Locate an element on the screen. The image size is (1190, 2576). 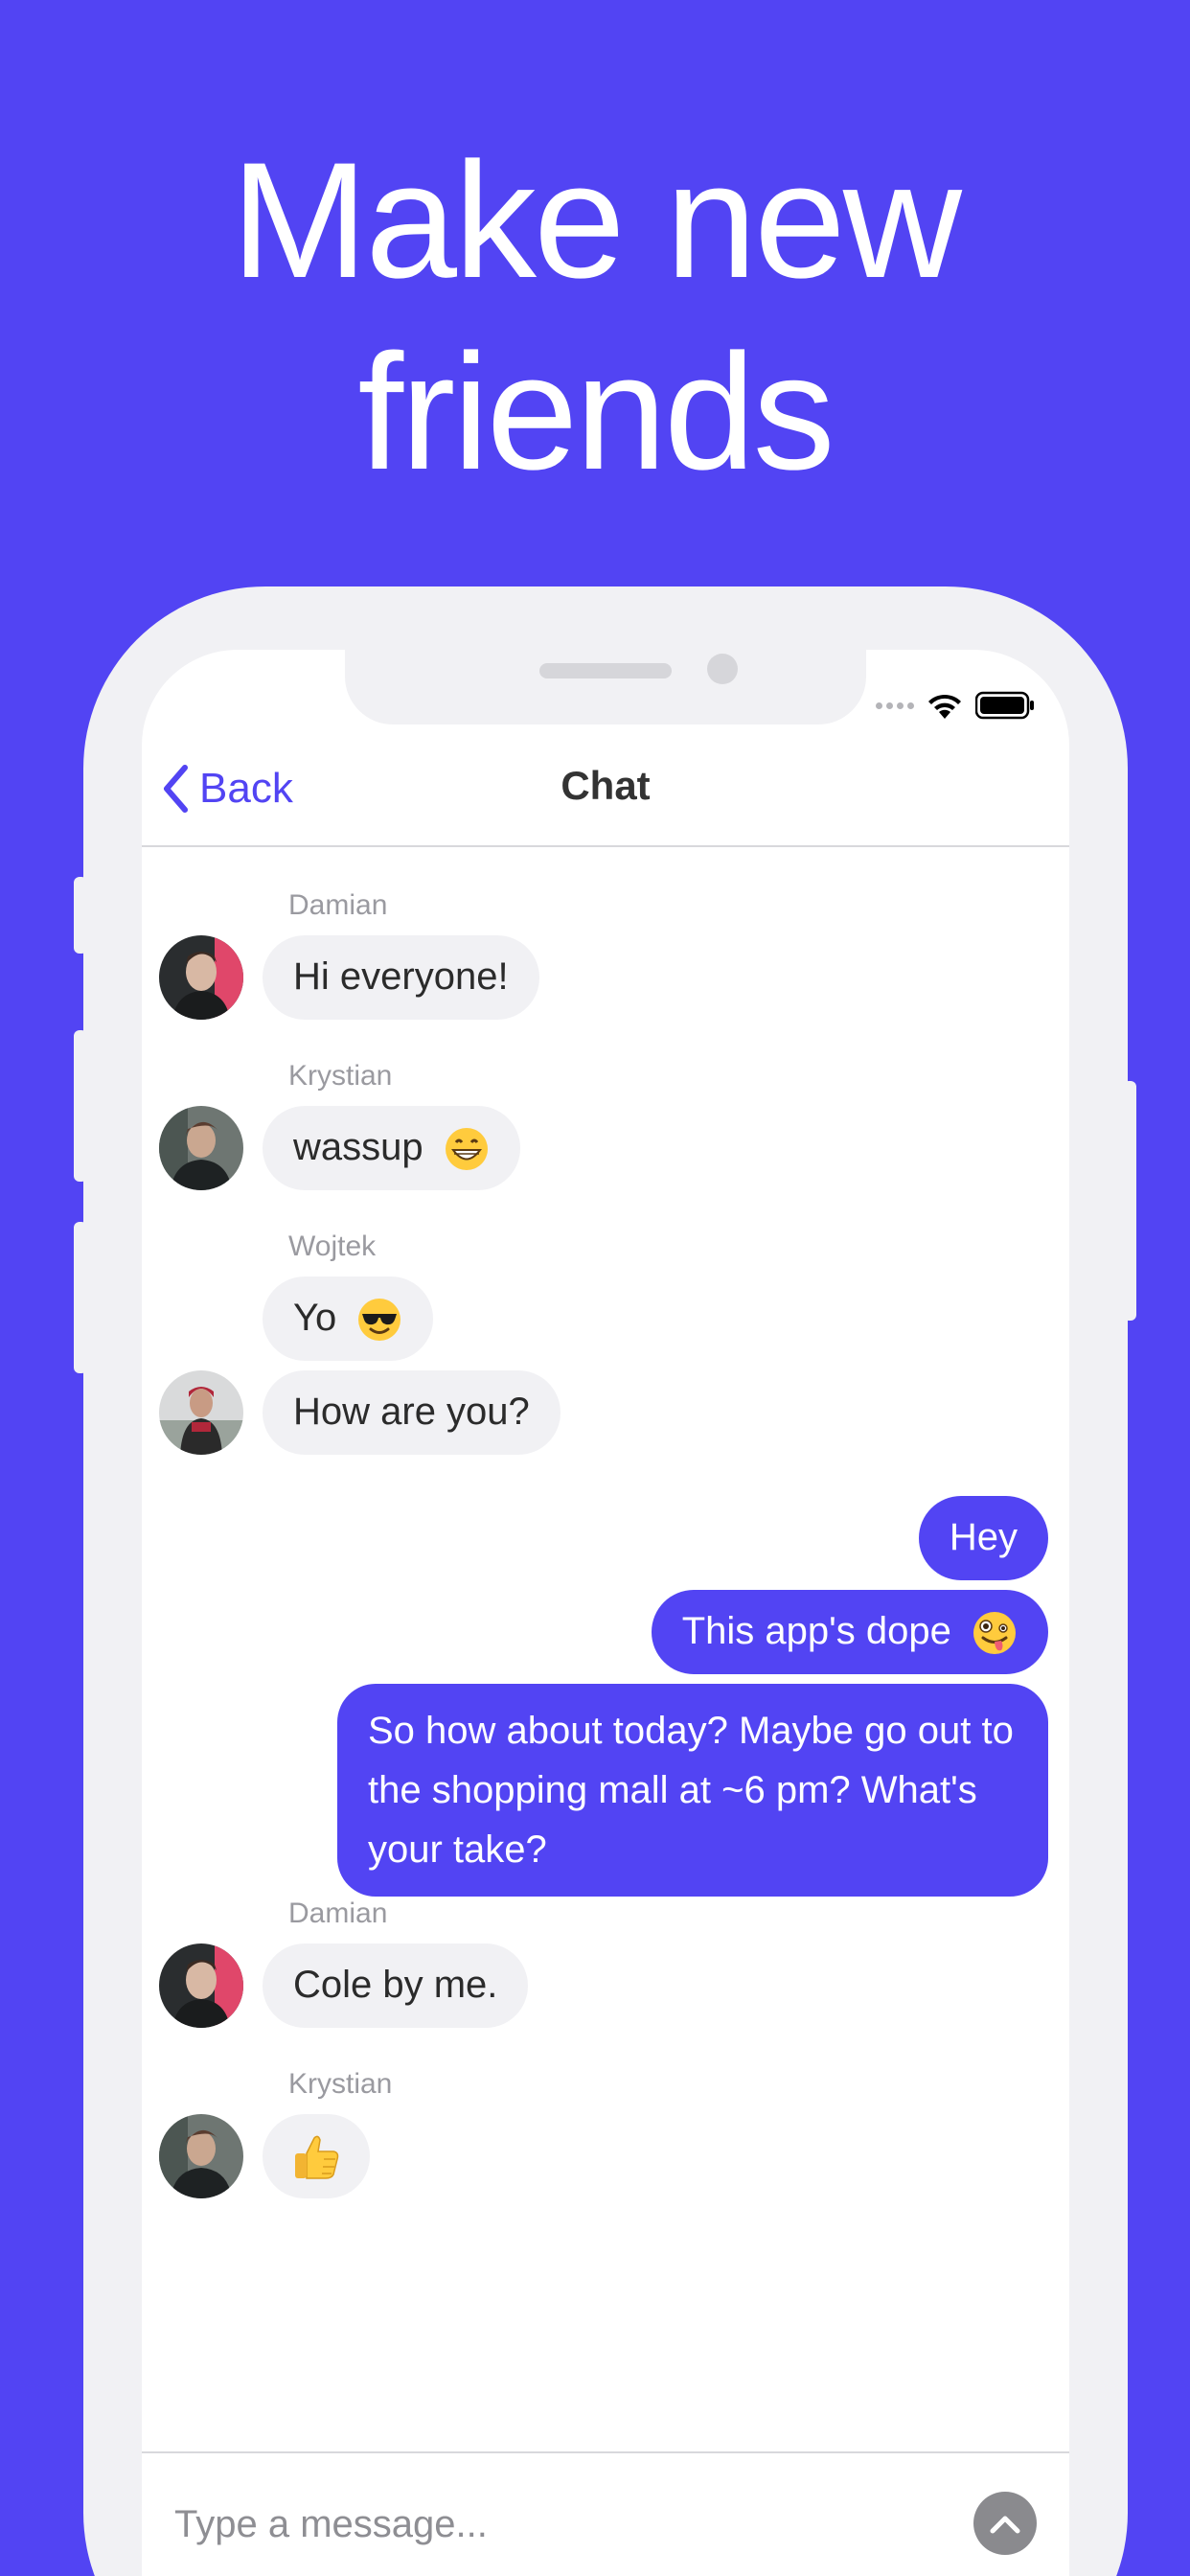
wifi-icon is located at coordinates (945, 706).